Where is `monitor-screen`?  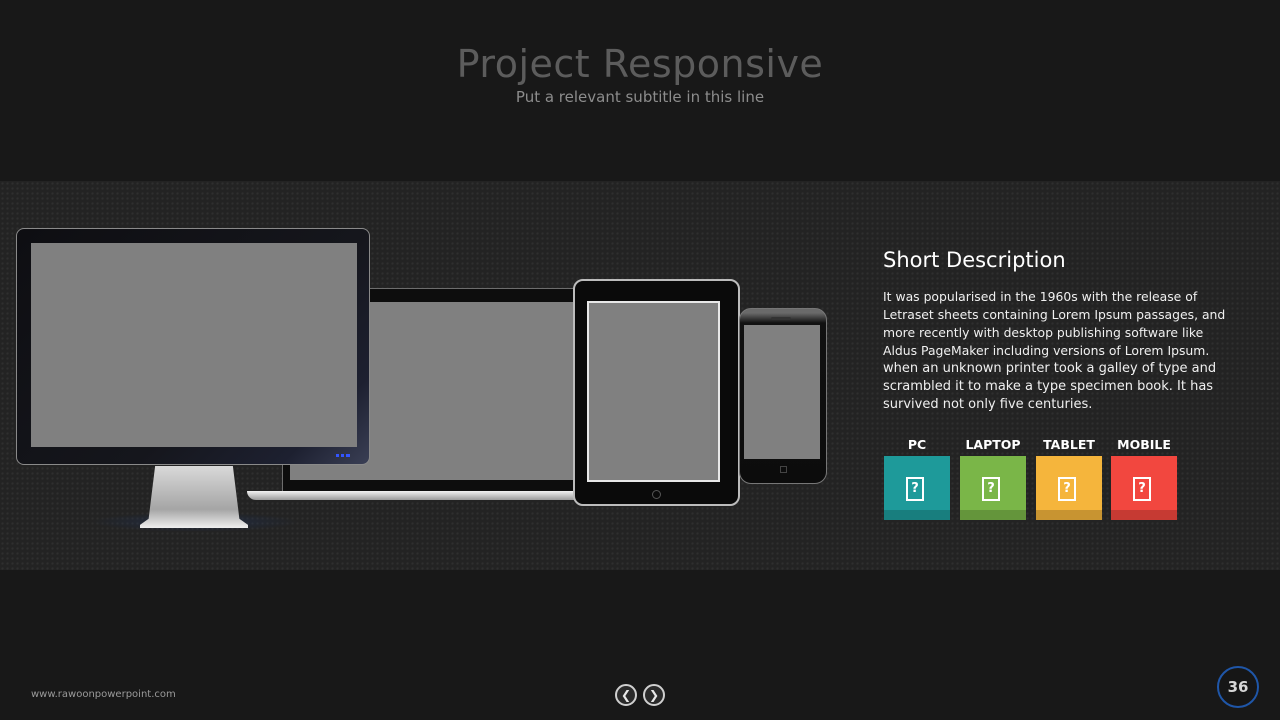 monitor-screen is located at coordinates (194, 345).